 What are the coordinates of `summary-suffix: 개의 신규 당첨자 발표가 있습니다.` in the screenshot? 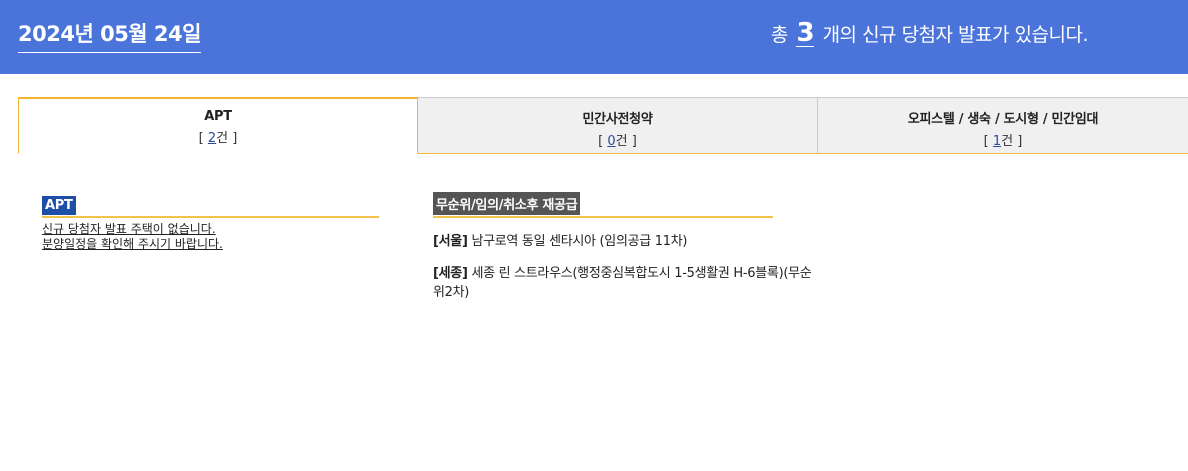 It's located at (955, 35).